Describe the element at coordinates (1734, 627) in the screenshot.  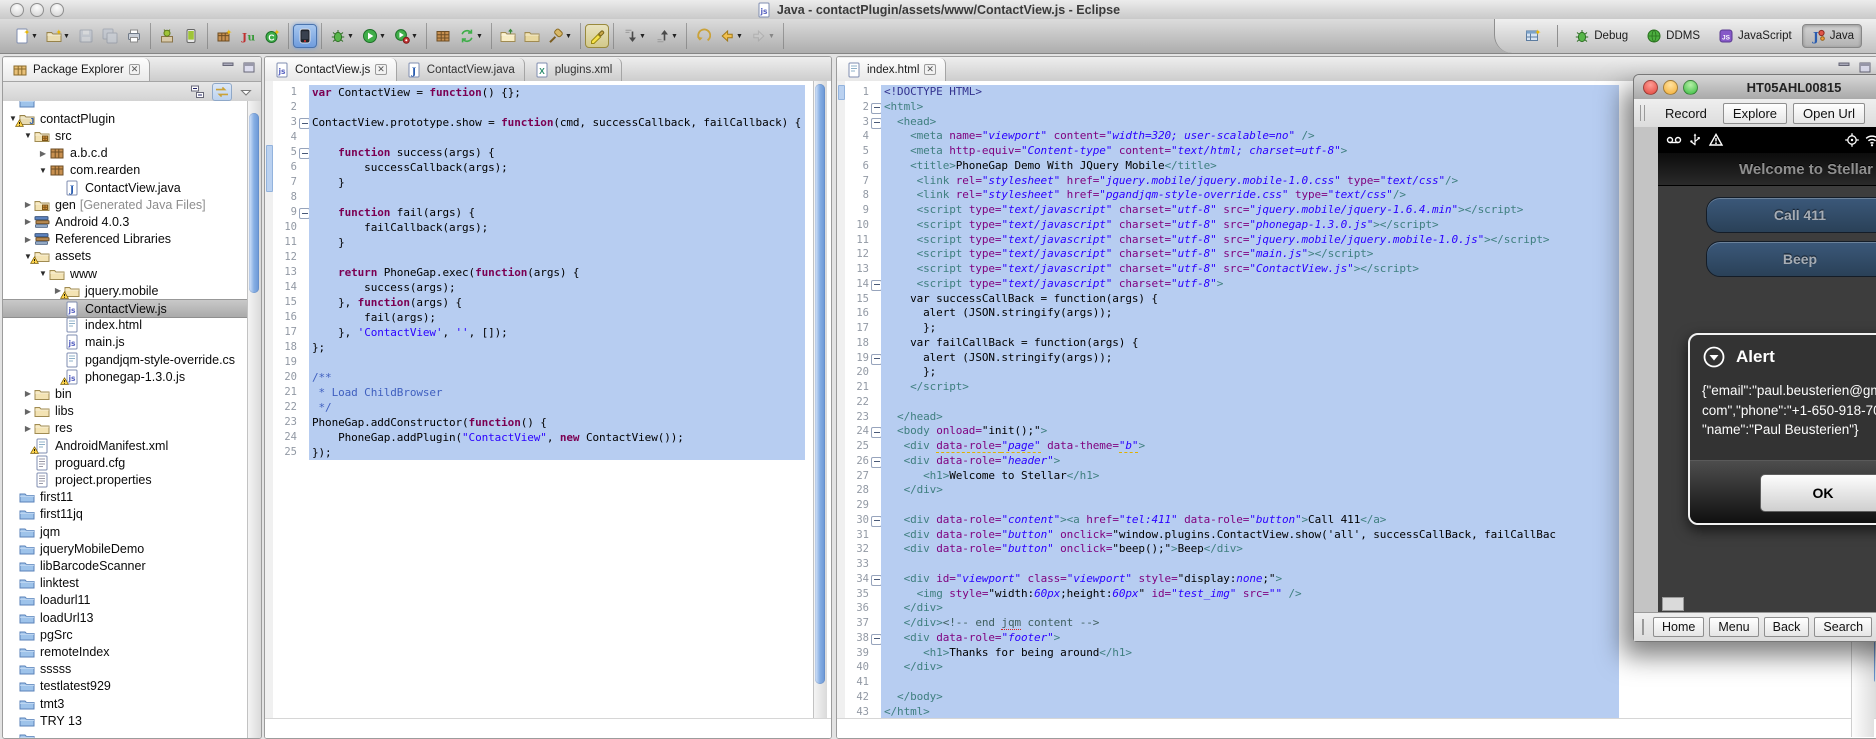
I see `device-key-menu: Menu` at that location.